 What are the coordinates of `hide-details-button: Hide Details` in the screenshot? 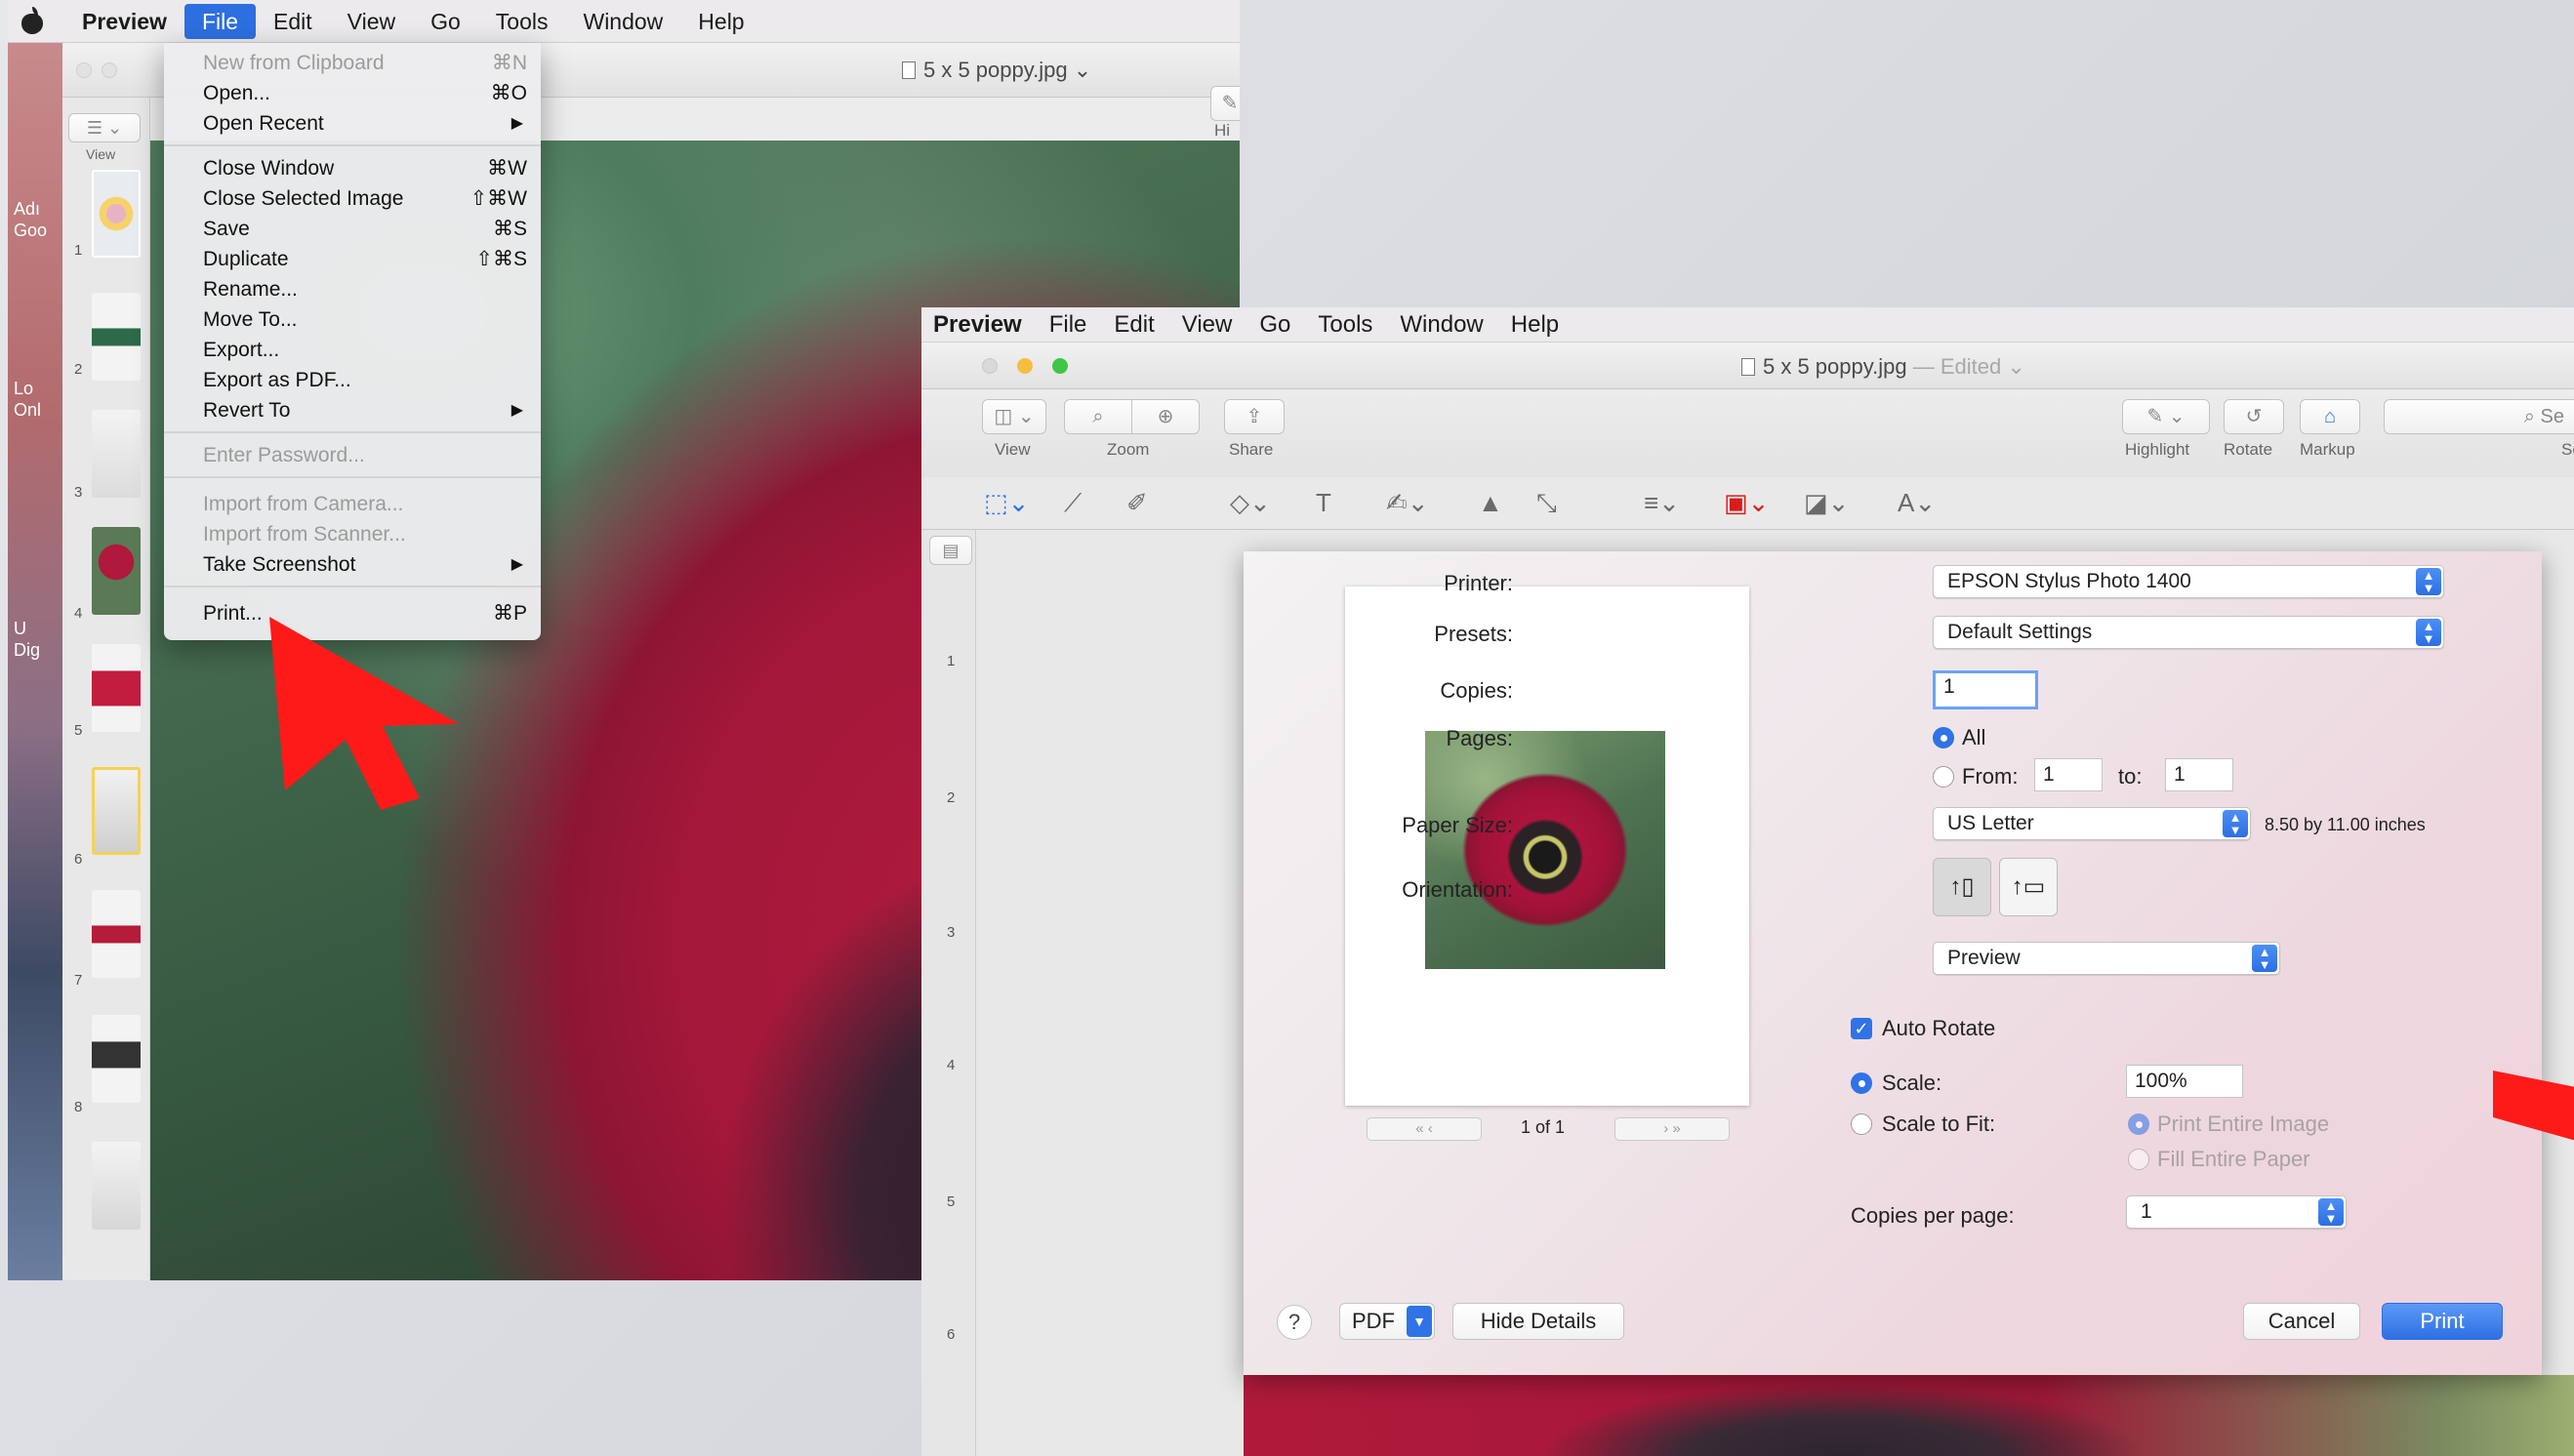 It's located at (1538, 1321).